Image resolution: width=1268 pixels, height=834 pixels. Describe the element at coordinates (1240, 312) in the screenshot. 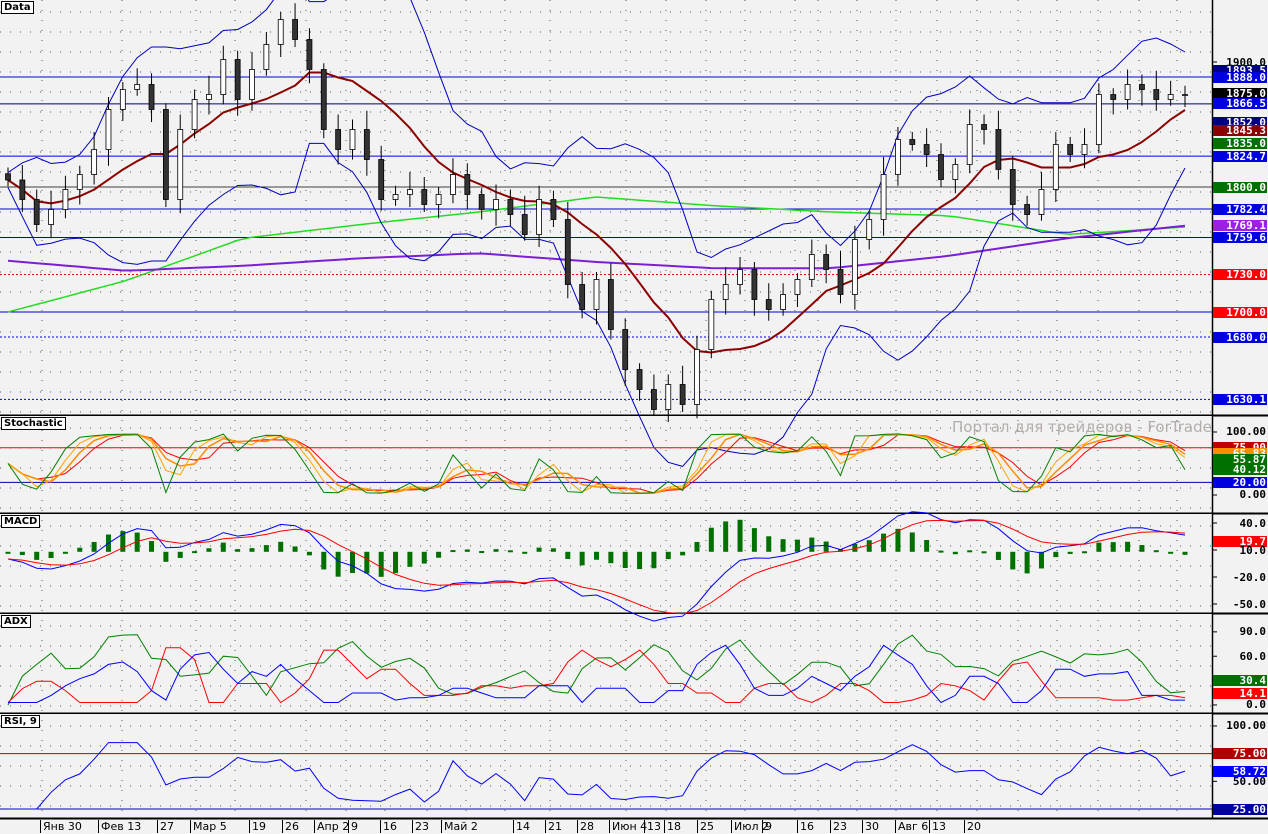

I see `price-axis-label: 1700.0` at that location.